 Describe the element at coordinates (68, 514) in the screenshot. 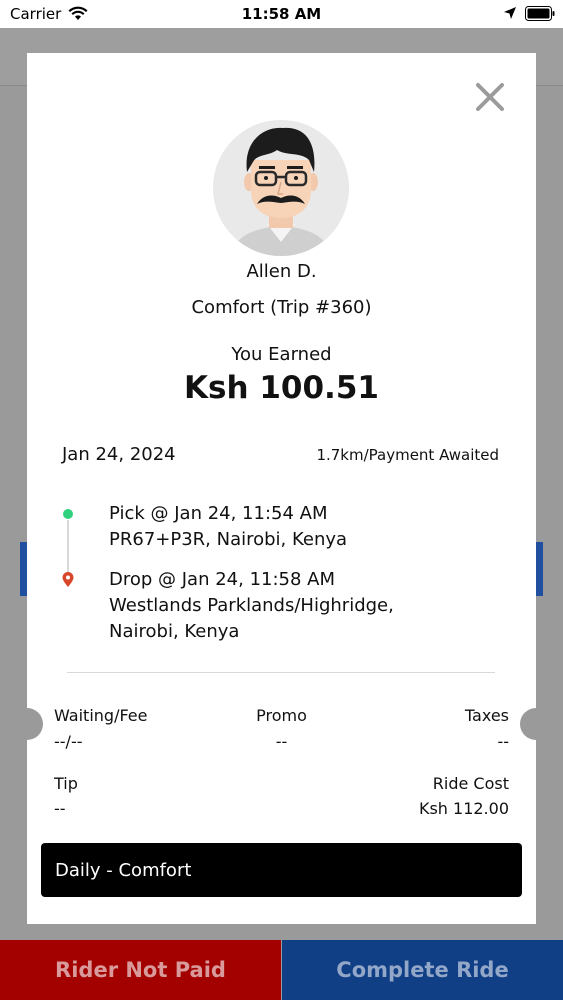

I see `pickup-dot-icon` at that location.